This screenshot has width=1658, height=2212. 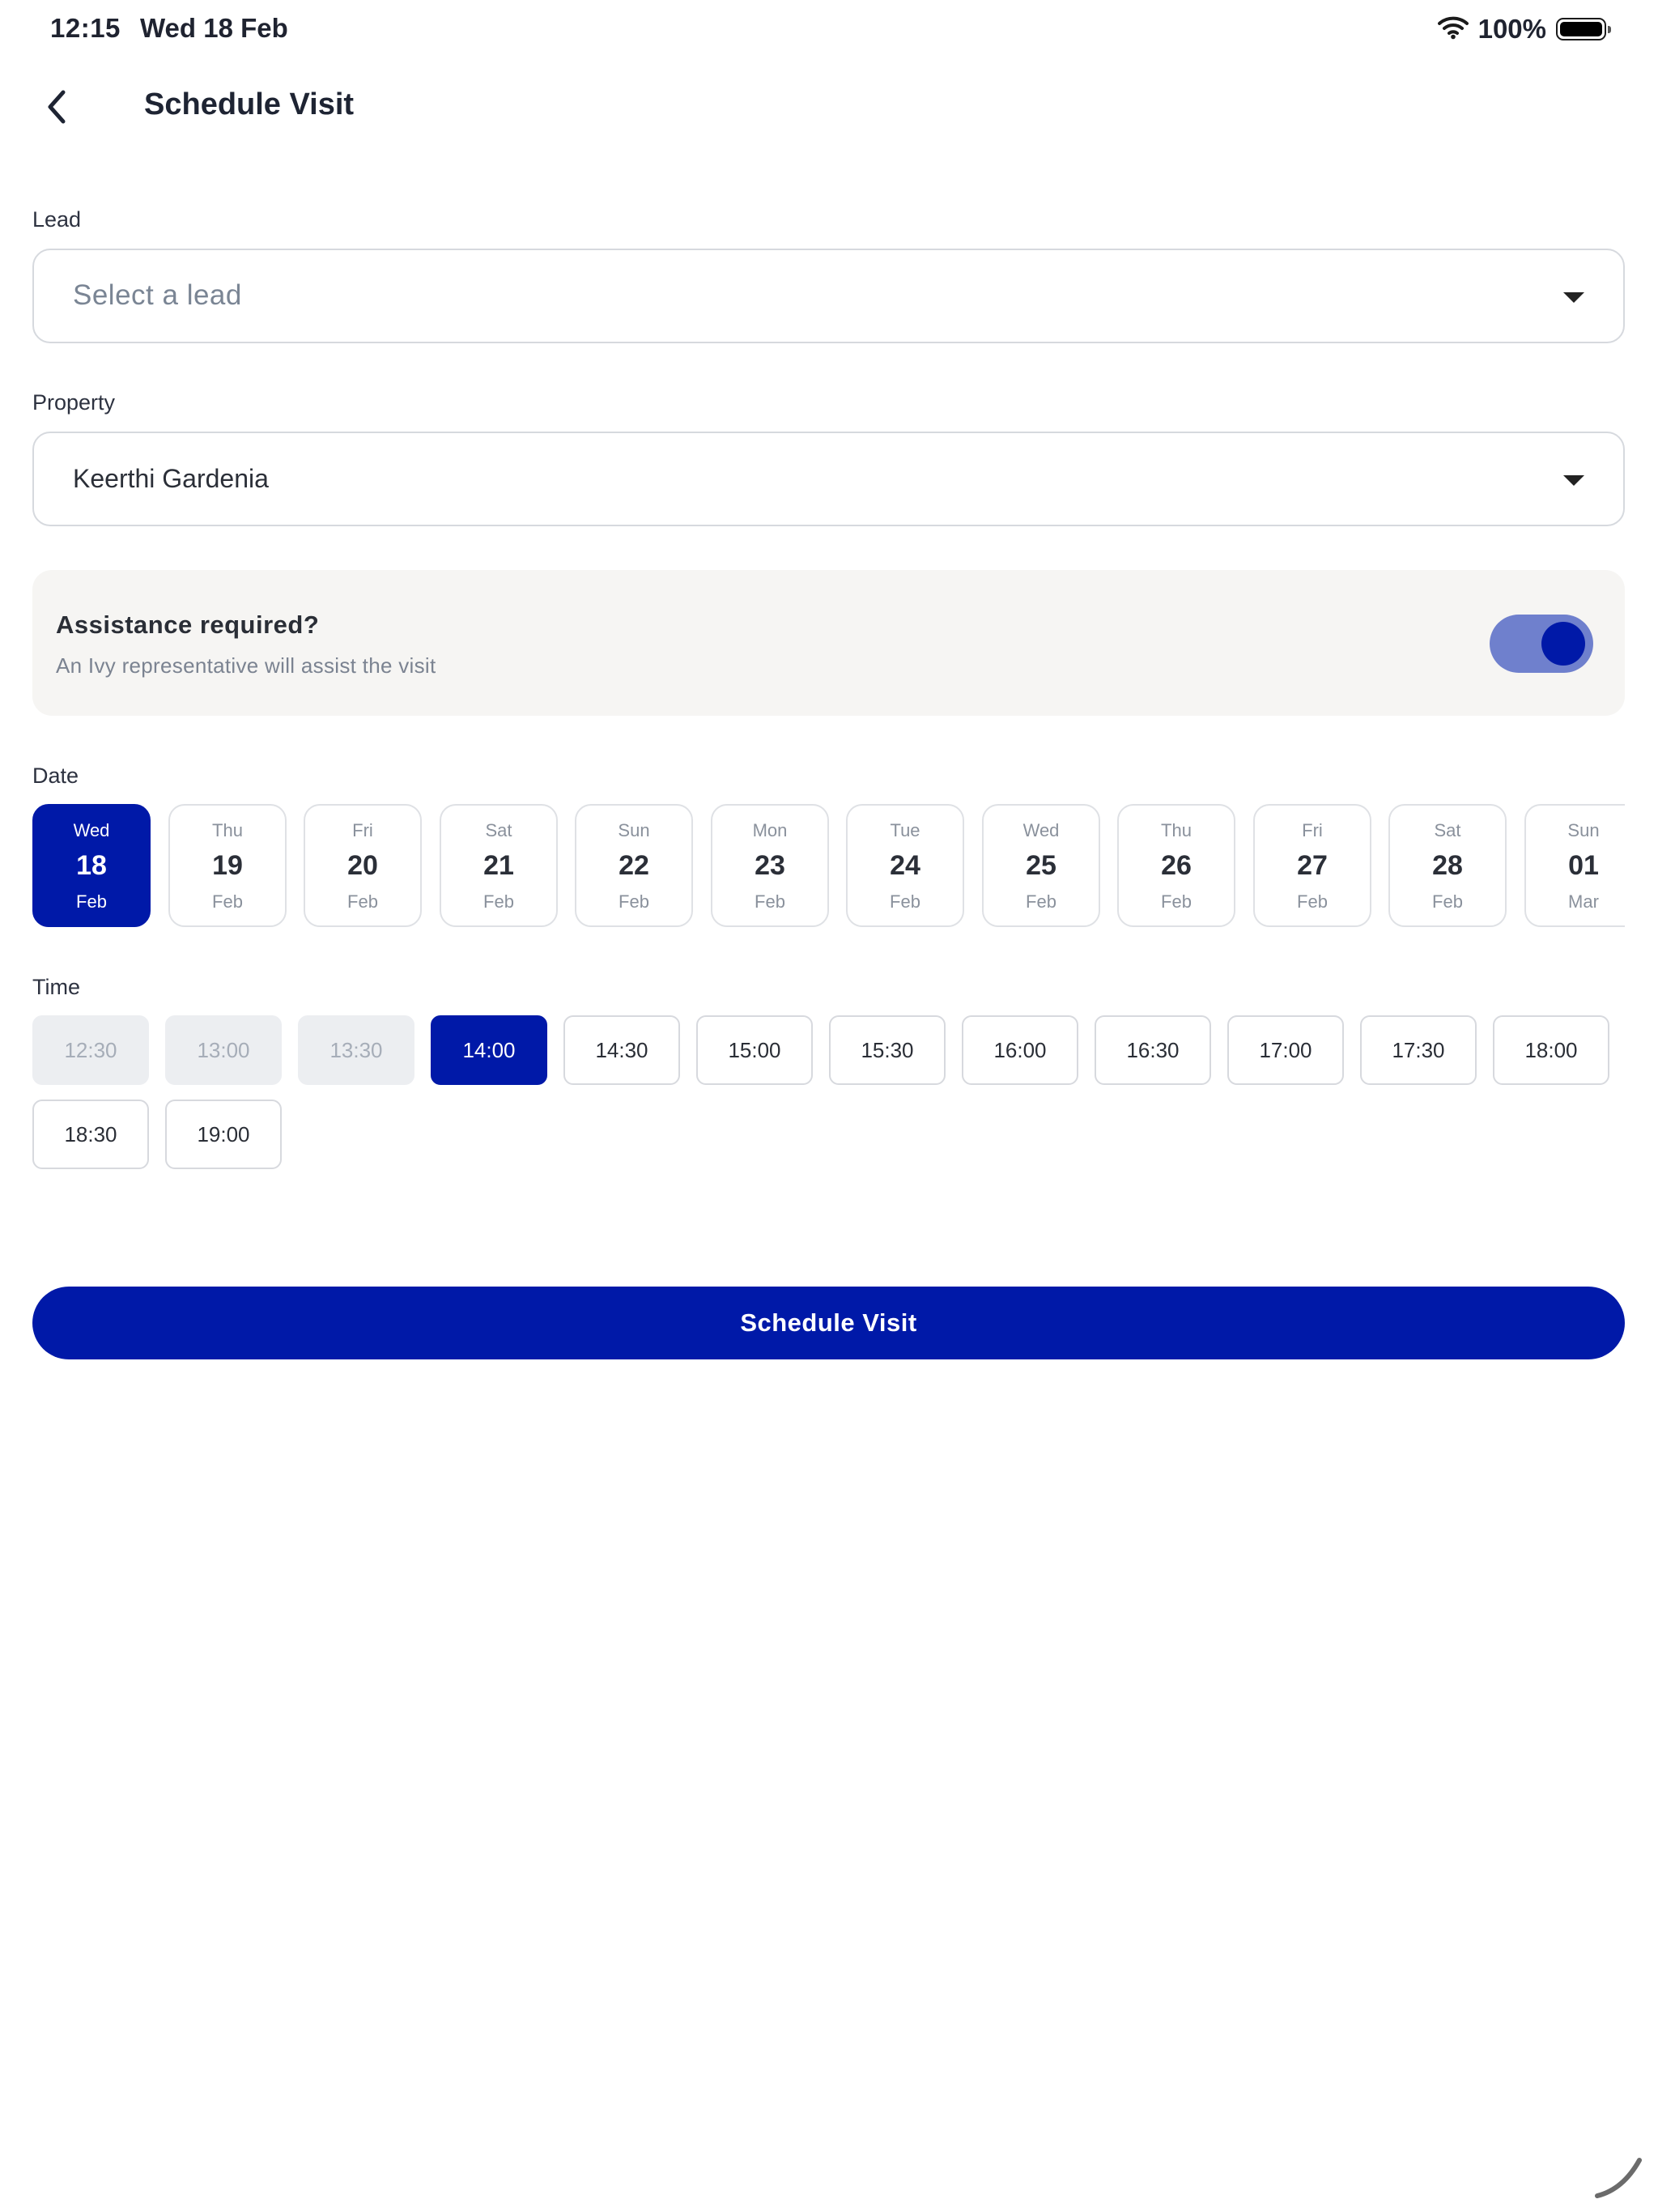 I want to click on date-option-day: 19, so click(x=227, y=866).